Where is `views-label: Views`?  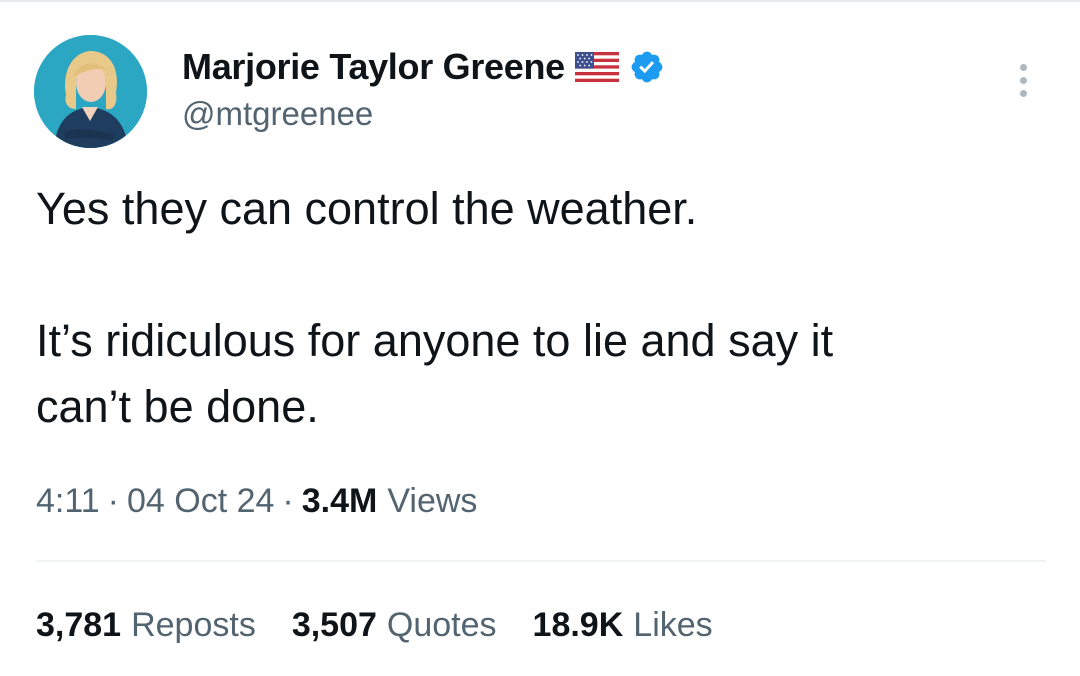 views-label: Views is located at coordinates (432, 501).